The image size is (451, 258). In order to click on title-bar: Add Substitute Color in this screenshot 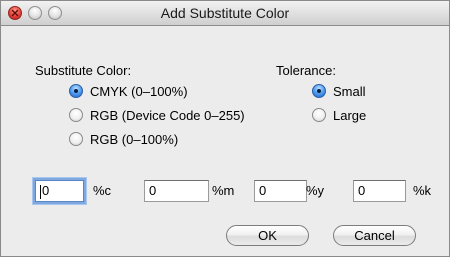, I will do `click(225, 13)`.